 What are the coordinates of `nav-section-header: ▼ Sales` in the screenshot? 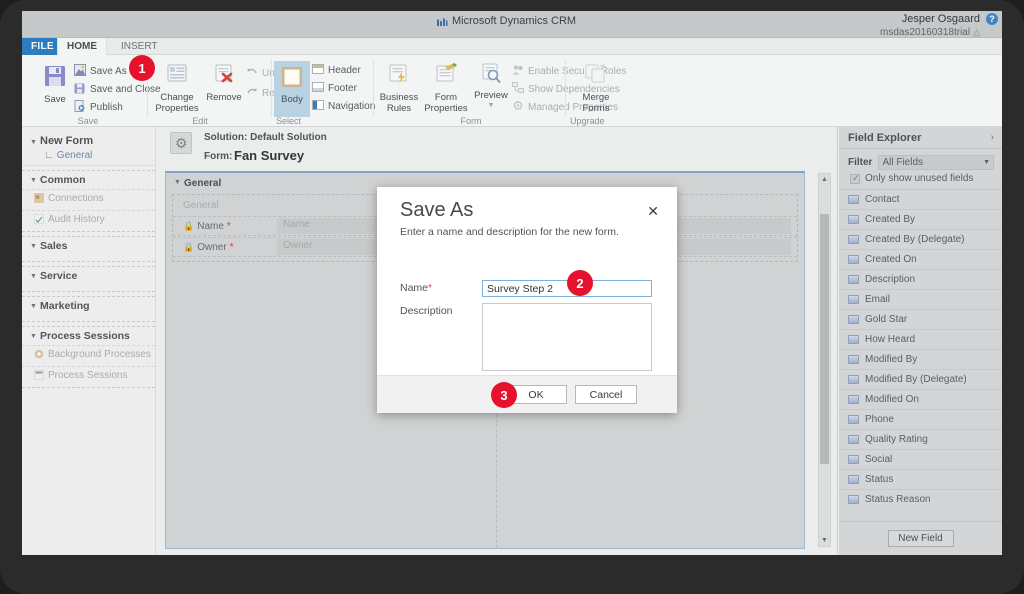 It's located at (88, 246).